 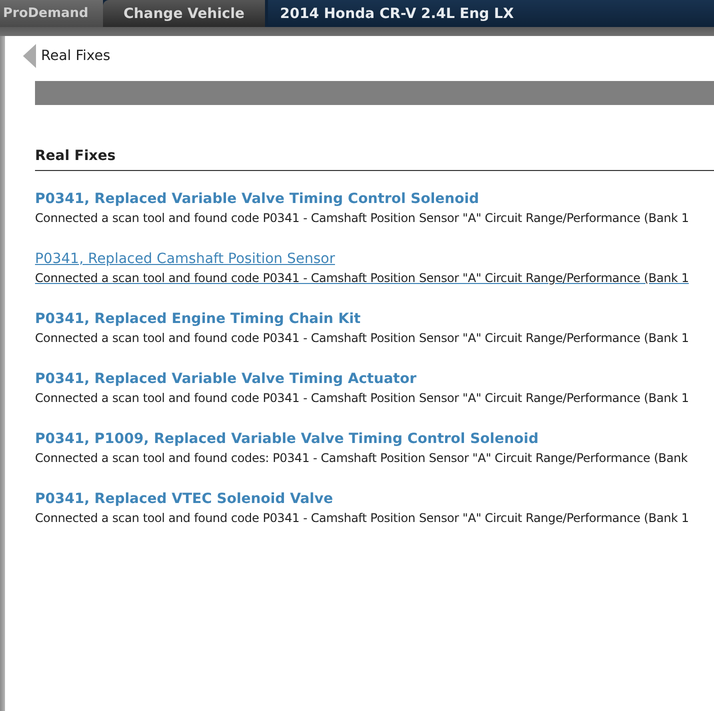 What do you see at coordinates (51, 13) in the screenshot?
I see `app-logo: ProDemand` at bounding box center [51, 13].